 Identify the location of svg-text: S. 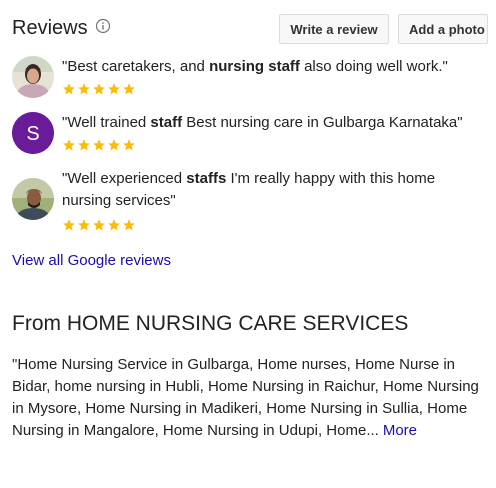
(32, 134).